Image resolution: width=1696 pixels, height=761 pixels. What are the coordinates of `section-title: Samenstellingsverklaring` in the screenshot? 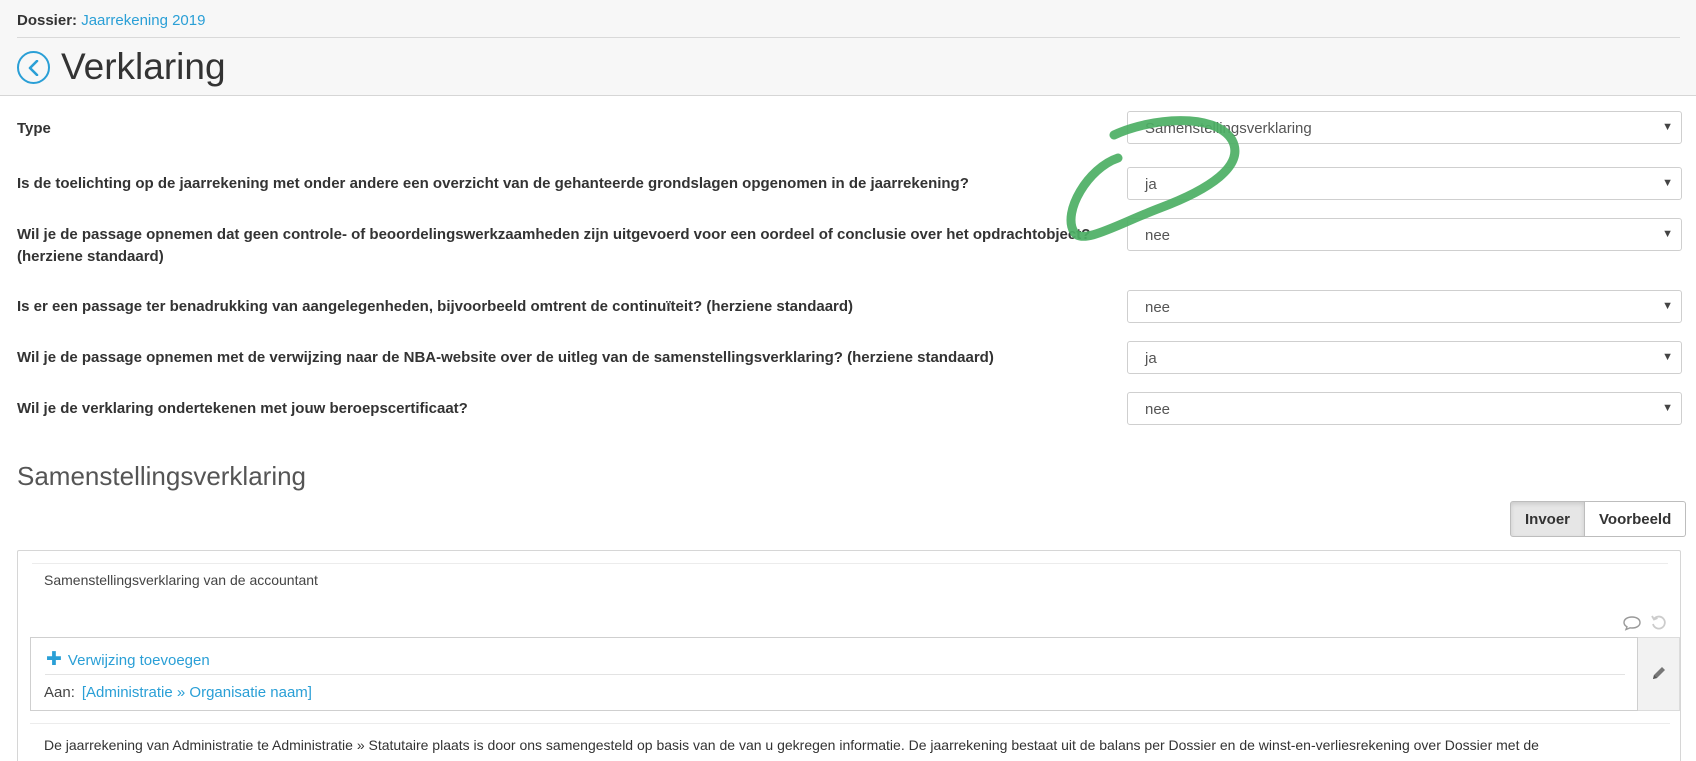 It's located at (162, 476).